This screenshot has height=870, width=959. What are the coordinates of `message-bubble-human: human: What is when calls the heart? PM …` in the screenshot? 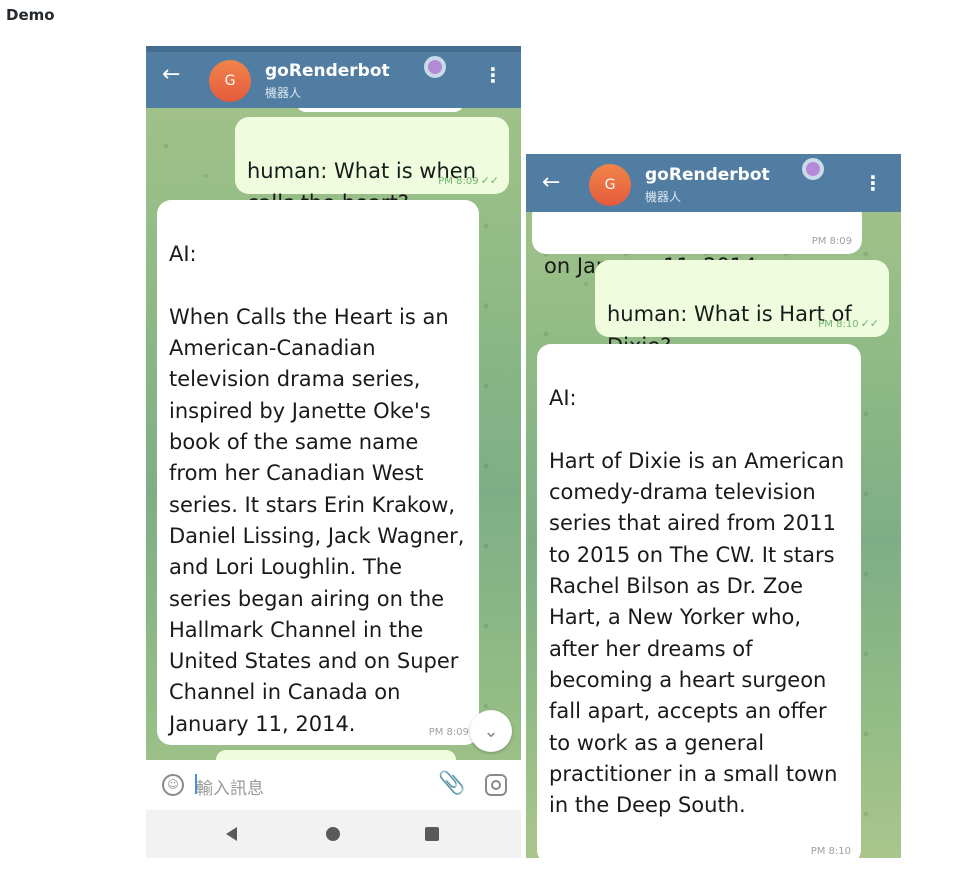 It's located at (372, 166).